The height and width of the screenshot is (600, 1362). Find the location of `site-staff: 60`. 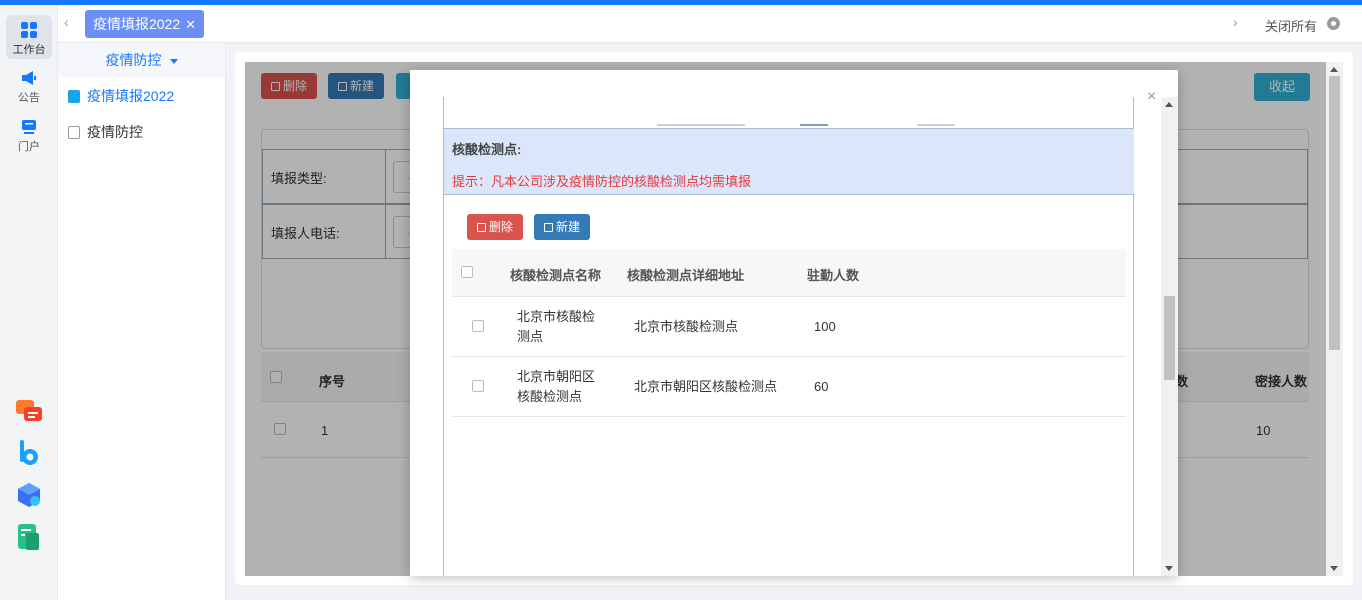

site-staff: 60 is located at coordinates (821, 386).